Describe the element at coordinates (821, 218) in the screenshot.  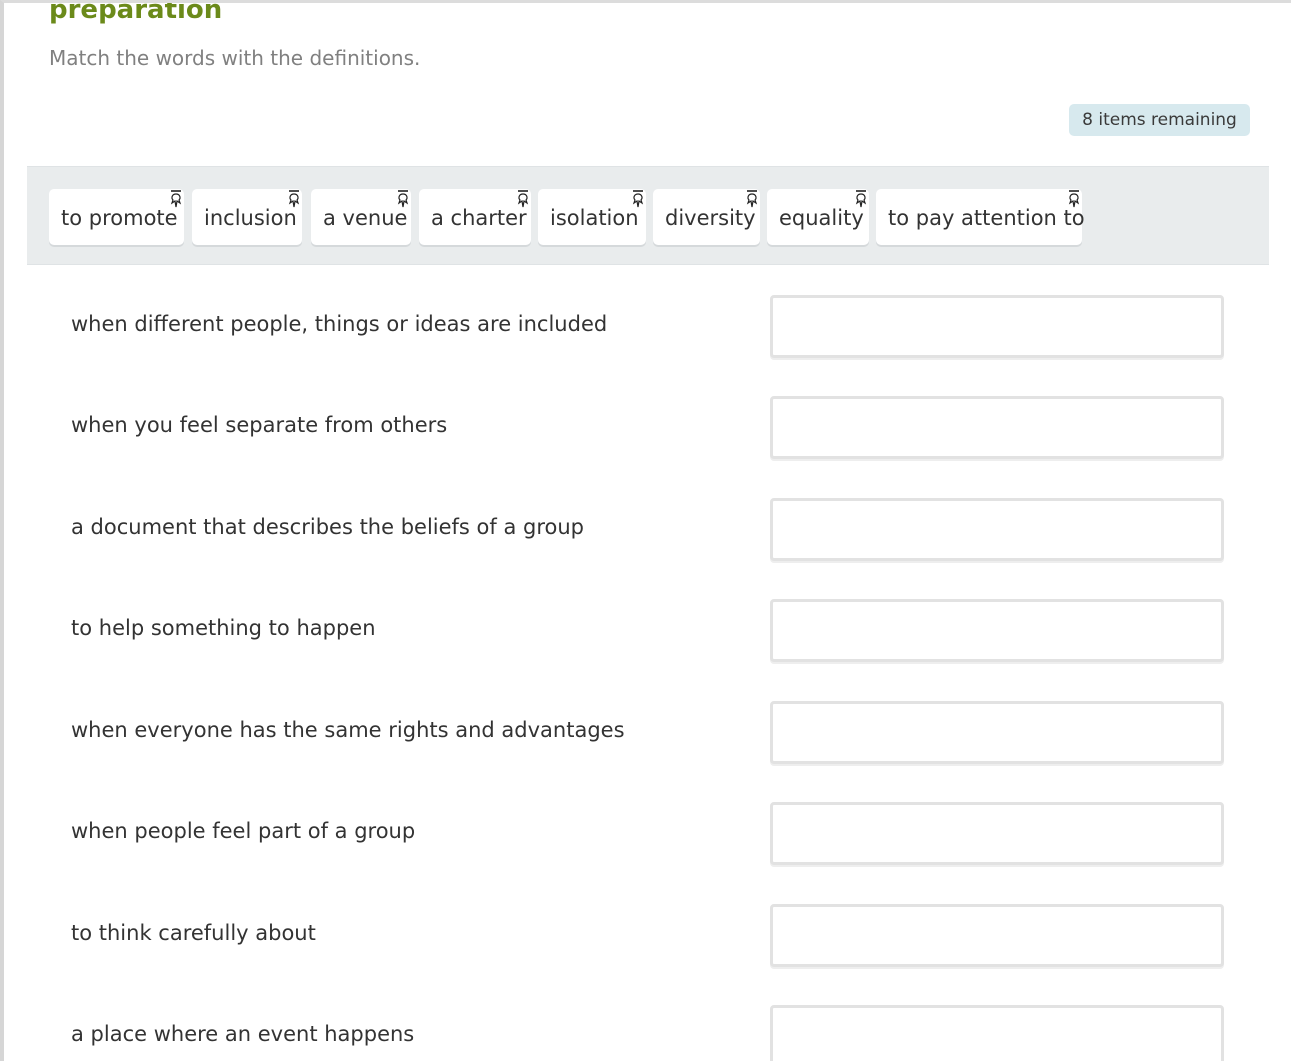
I see `word-chip-label: equality` at that location.